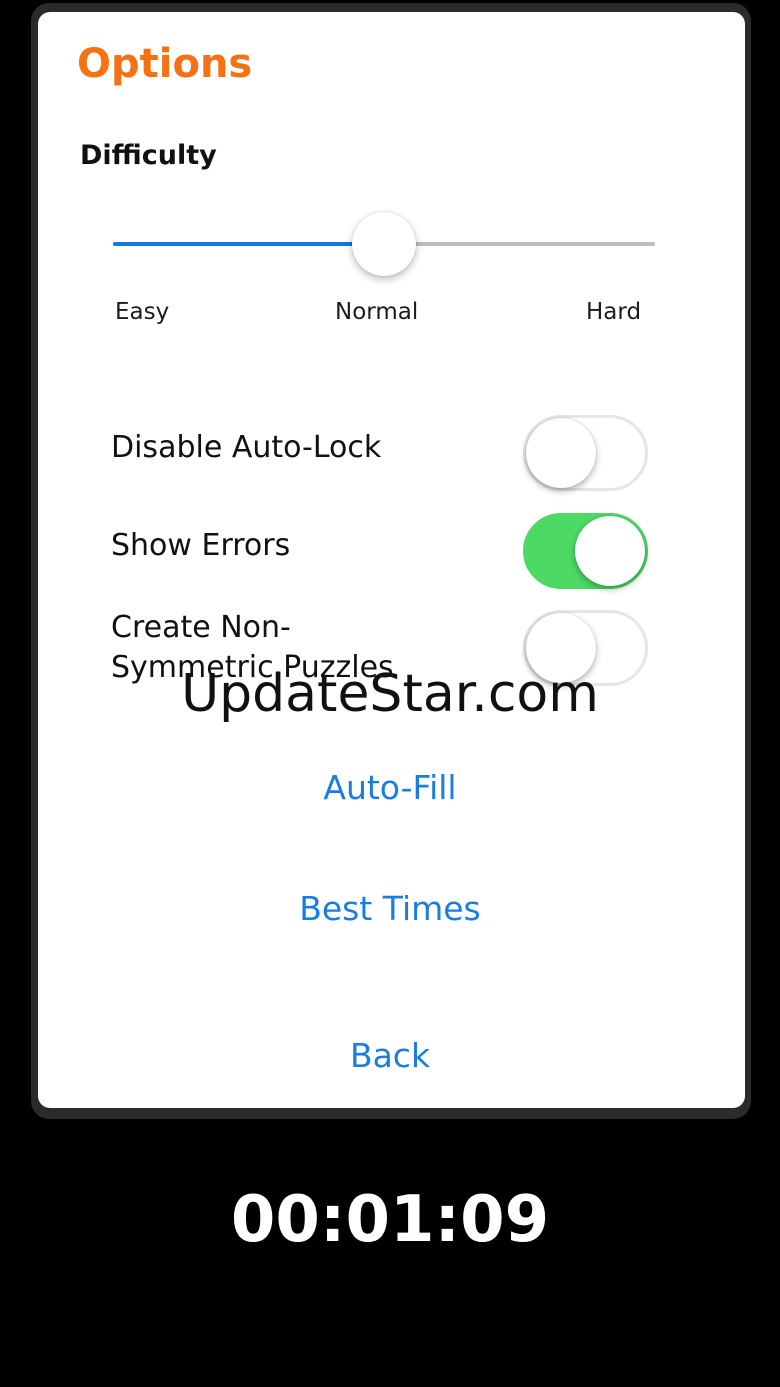  I want to click on auto-fill-button: Auto-Fill, so click(390, 787).